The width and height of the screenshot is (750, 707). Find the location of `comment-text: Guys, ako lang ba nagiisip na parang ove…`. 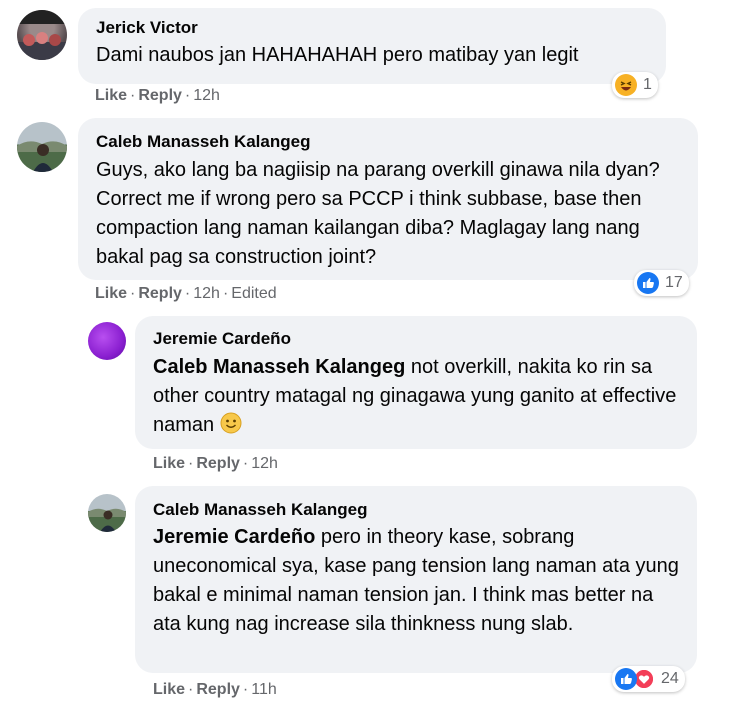

comment-text: Guys, ako lang ba nagiisip na parang ove… is located at coordinates (378, 213).